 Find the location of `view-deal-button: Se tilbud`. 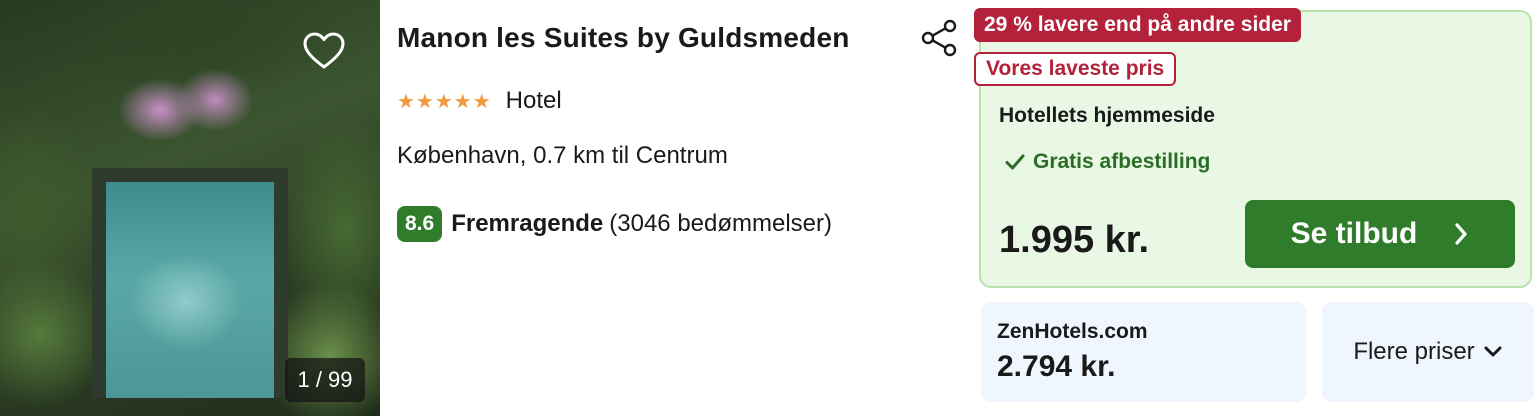

view-deal-button: Se tilbud is located at coordinates (1380, 234).